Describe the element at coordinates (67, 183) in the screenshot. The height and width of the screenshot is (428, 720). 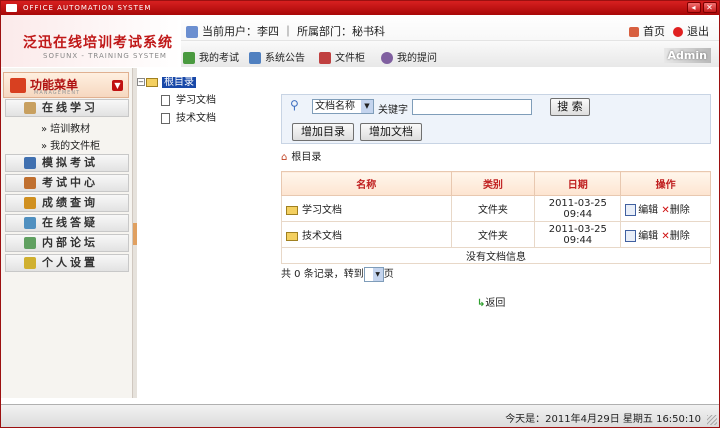
I see `sidebar-item-exam-center: 考试中心` at that location.